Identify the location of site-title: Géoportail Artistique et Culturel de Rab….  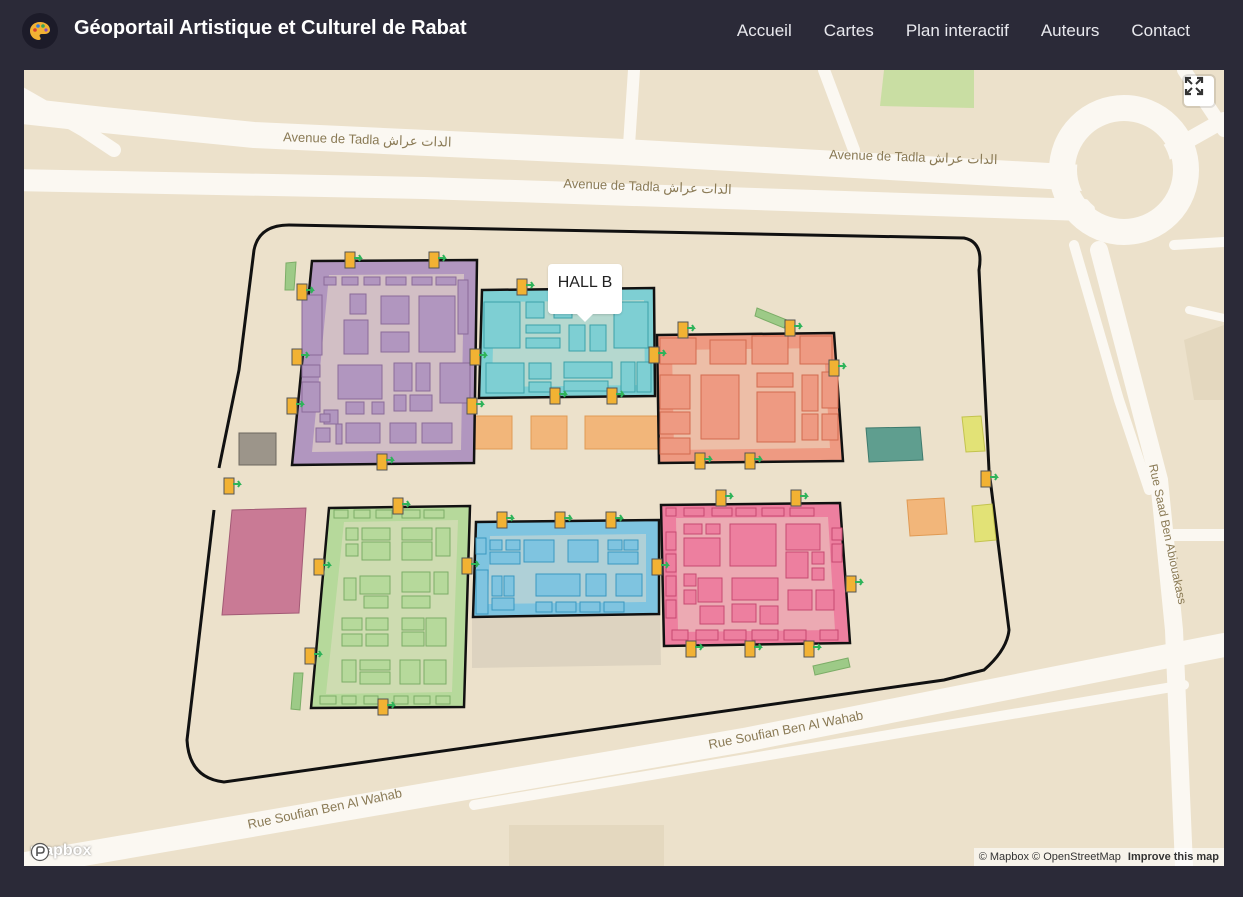
(270, 28).